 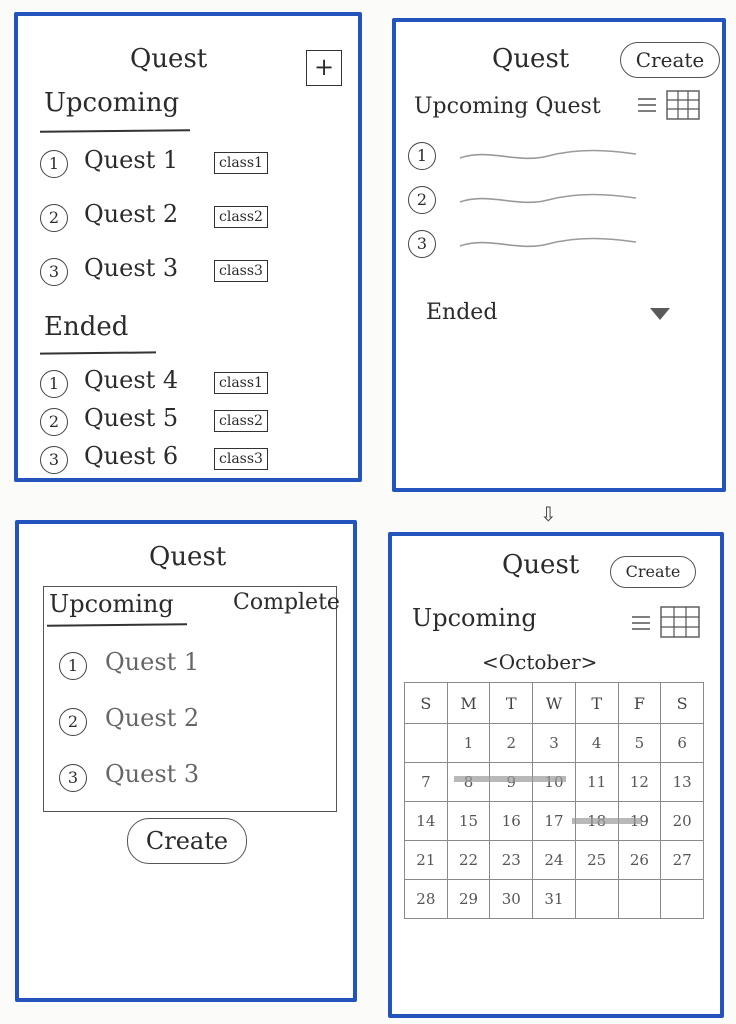 What do you see at coordinates (111, 604) in the screenshot?
I see `tab-upcoming: Upcoming` at bounding box center [111, 604].